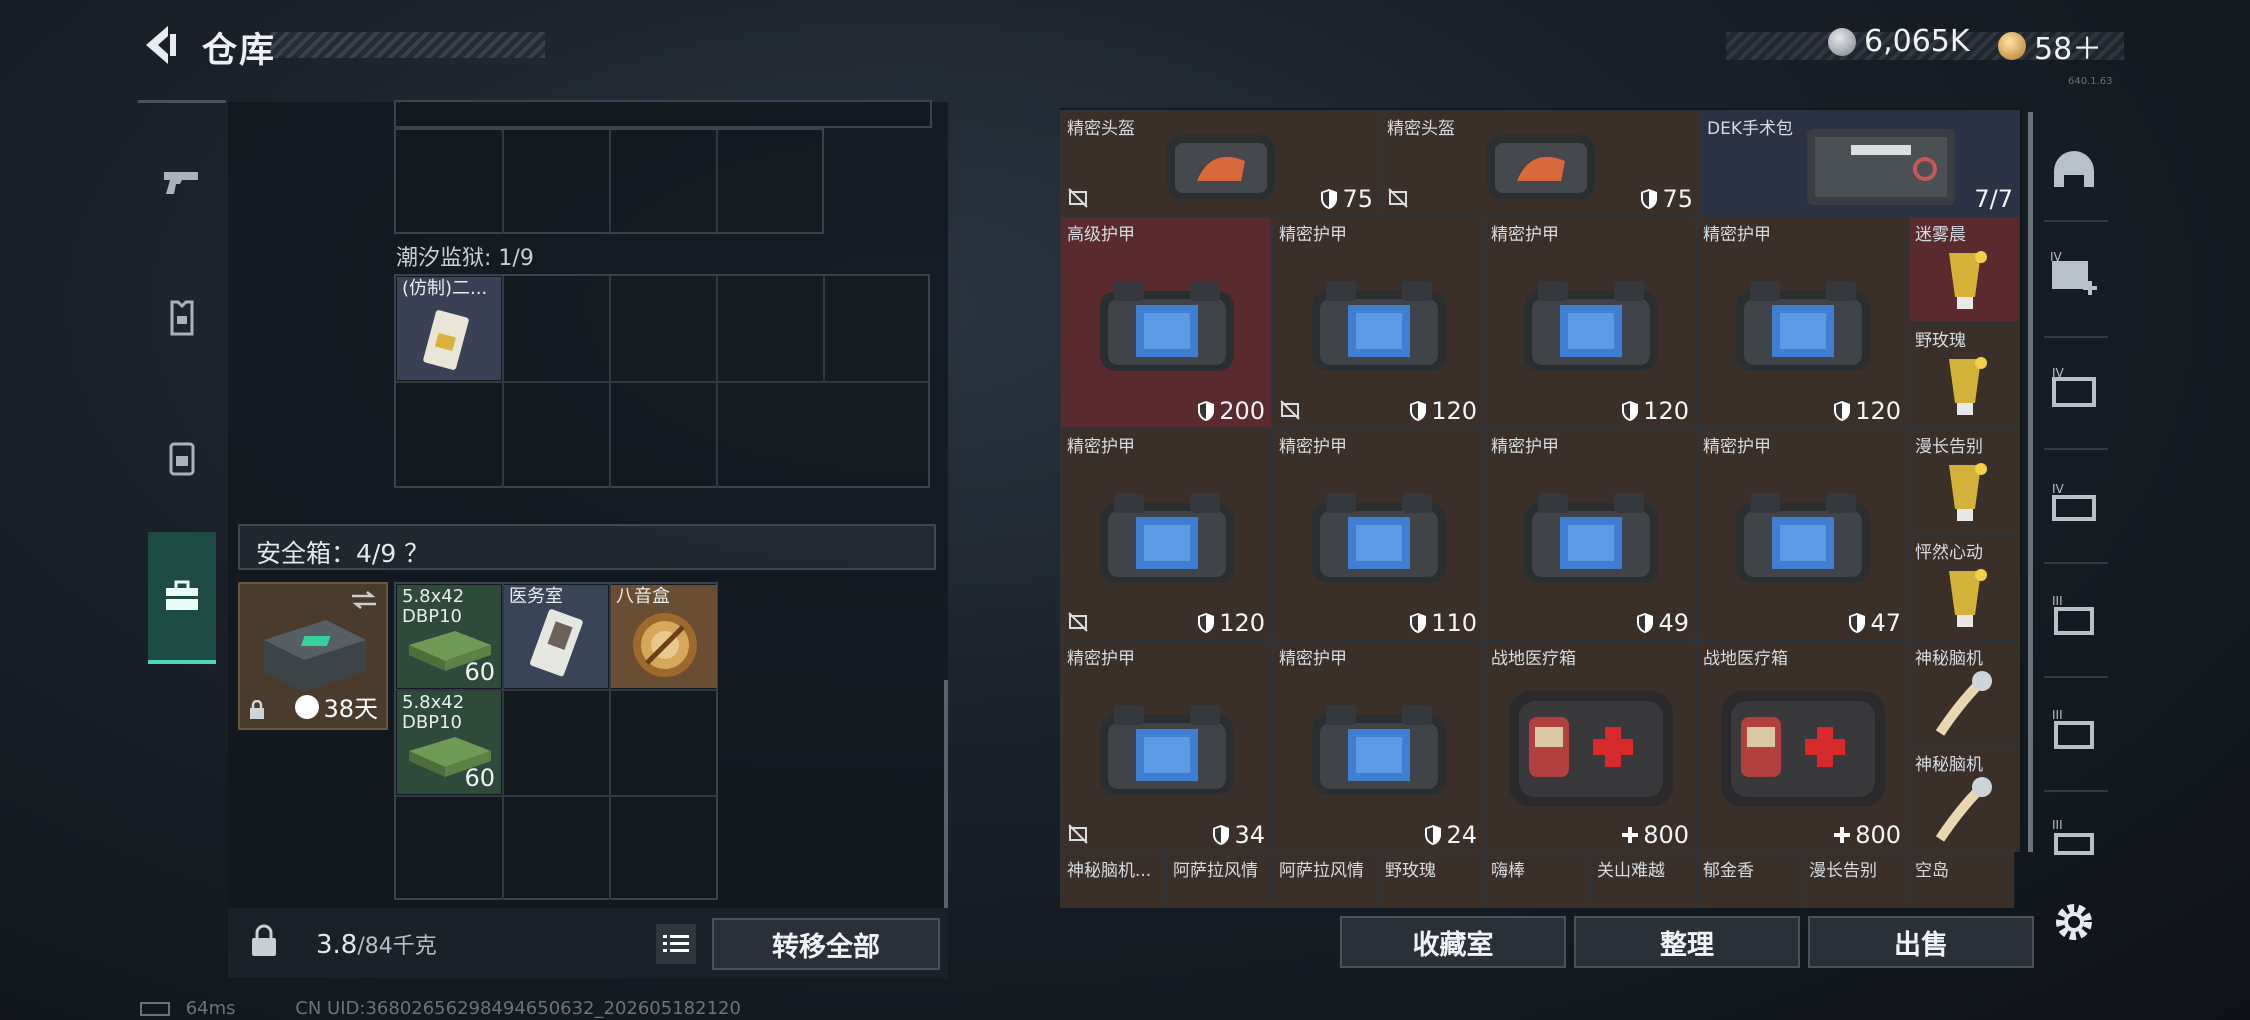 This screenshot has width=2250, height=1020. Describe the element at coordinates (1802, 534) in the screenshot. I see `stash-item-armor: 精密护甲 47` at that location.